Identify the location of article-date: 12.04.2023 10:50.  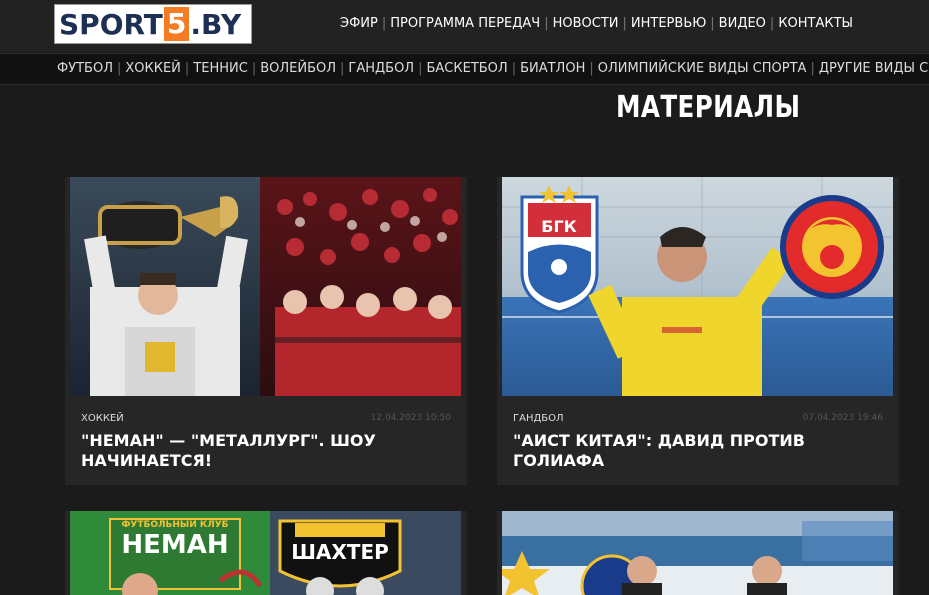
(410, 418).